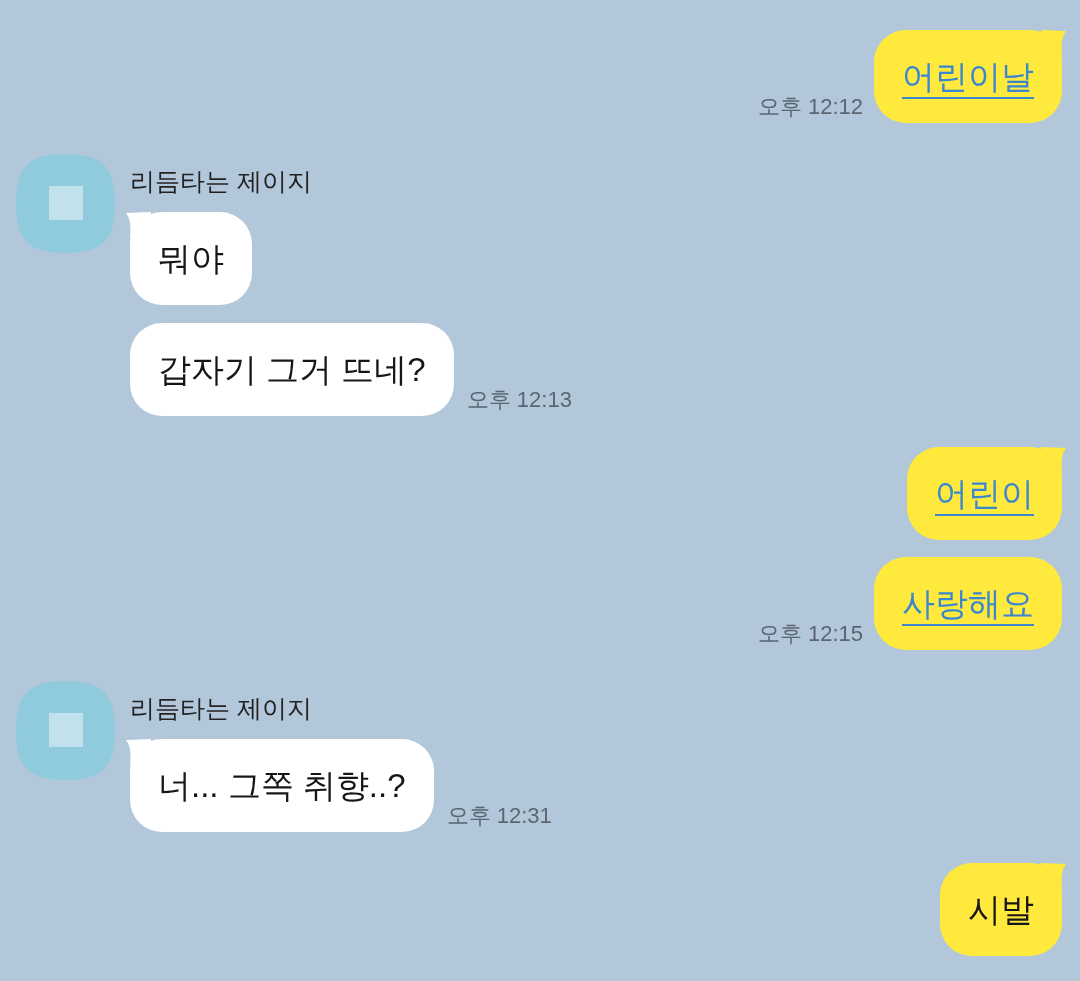 The image size is (1080, 981). I want to click on message-link: 어린이, so click(984, 493).